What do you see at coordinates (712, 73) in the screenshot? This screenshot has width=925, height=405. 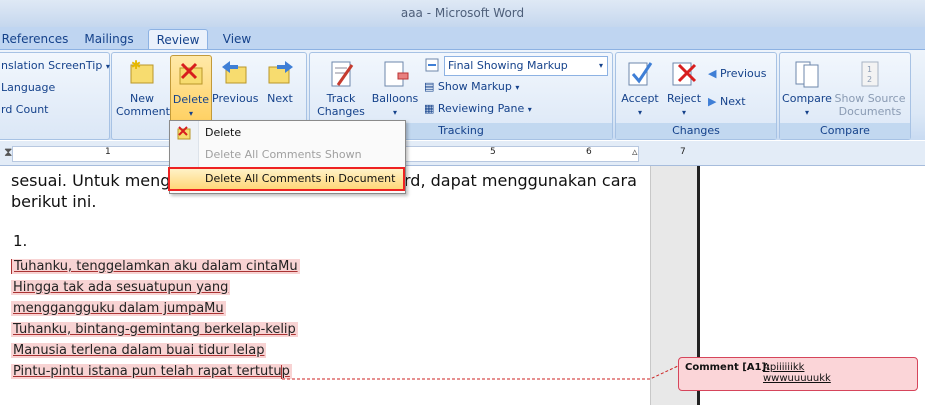 I see `previous-change-icon: ◀` at bounding box center [712, 73].